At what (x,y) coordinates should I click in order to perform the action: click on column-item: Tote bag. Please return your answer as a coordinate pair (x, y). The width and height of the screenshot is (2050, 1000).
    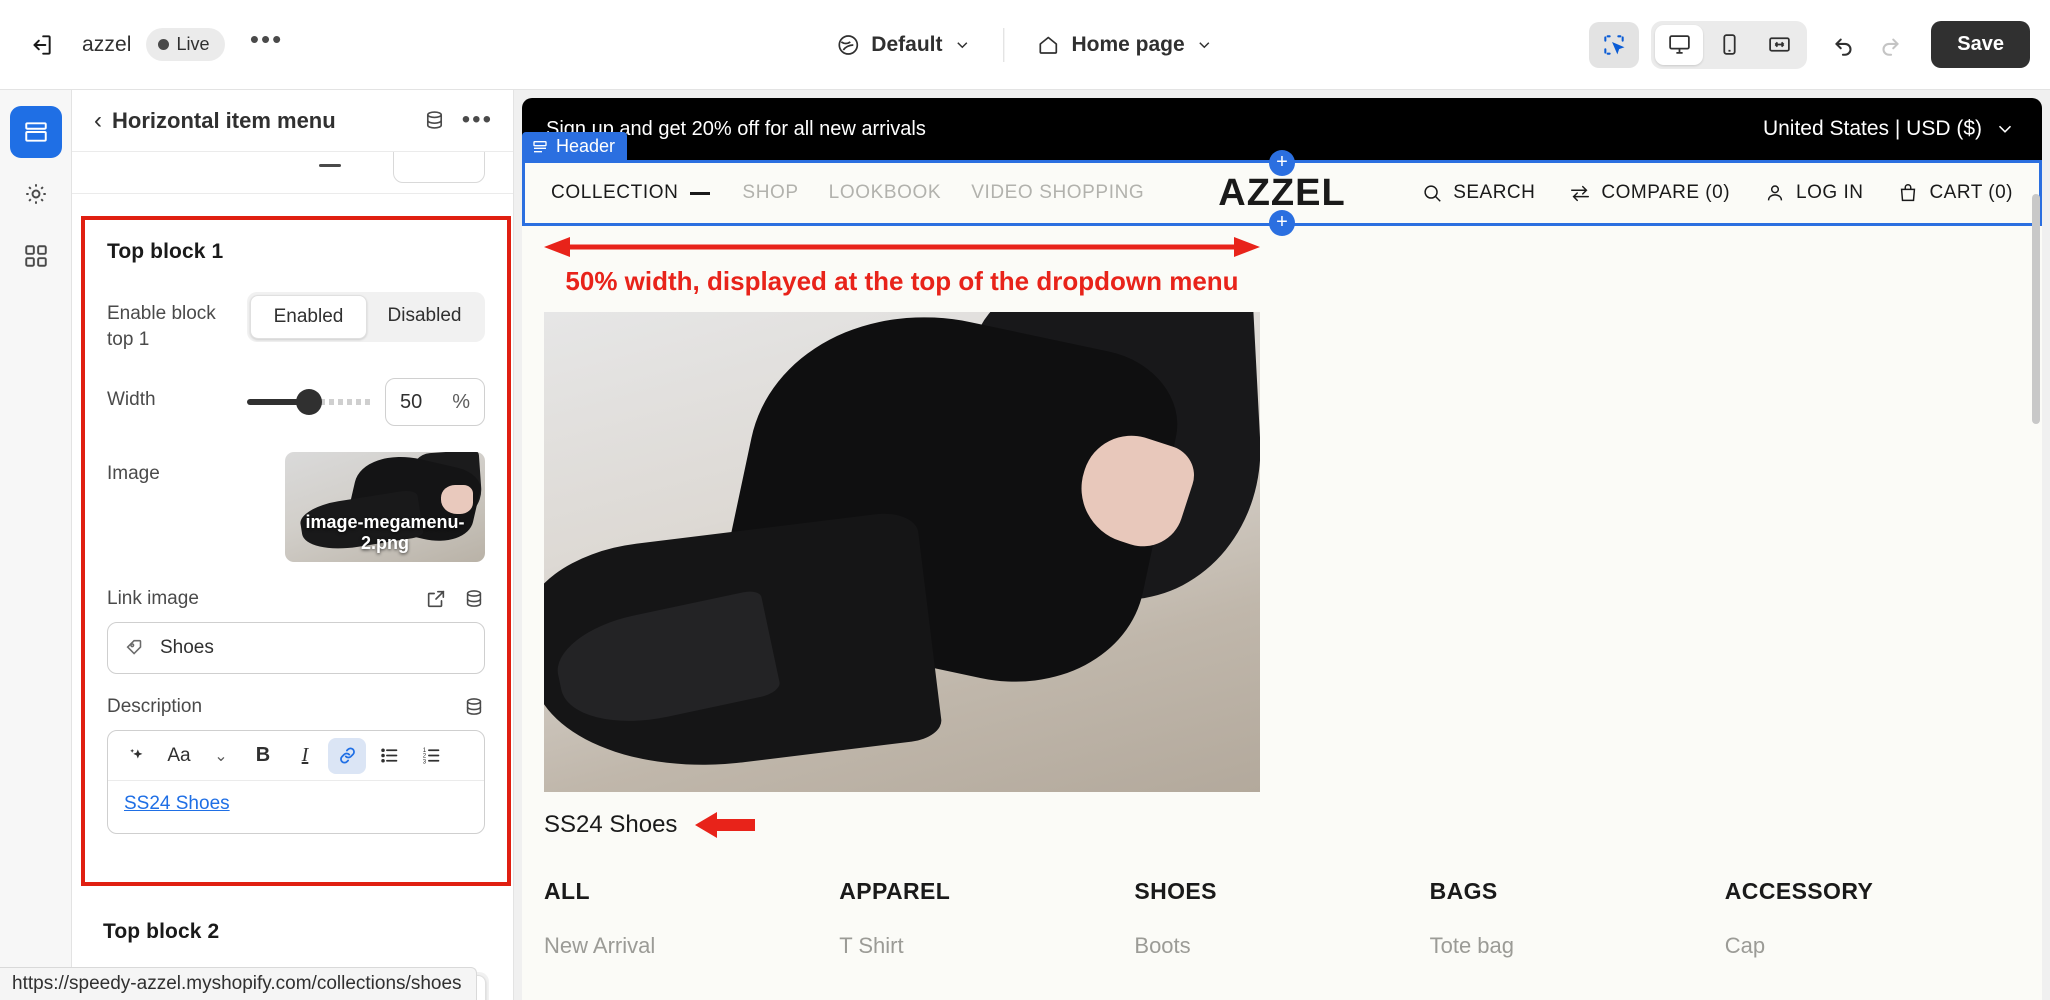
    Looking at the image, I should click on (1577, 946).